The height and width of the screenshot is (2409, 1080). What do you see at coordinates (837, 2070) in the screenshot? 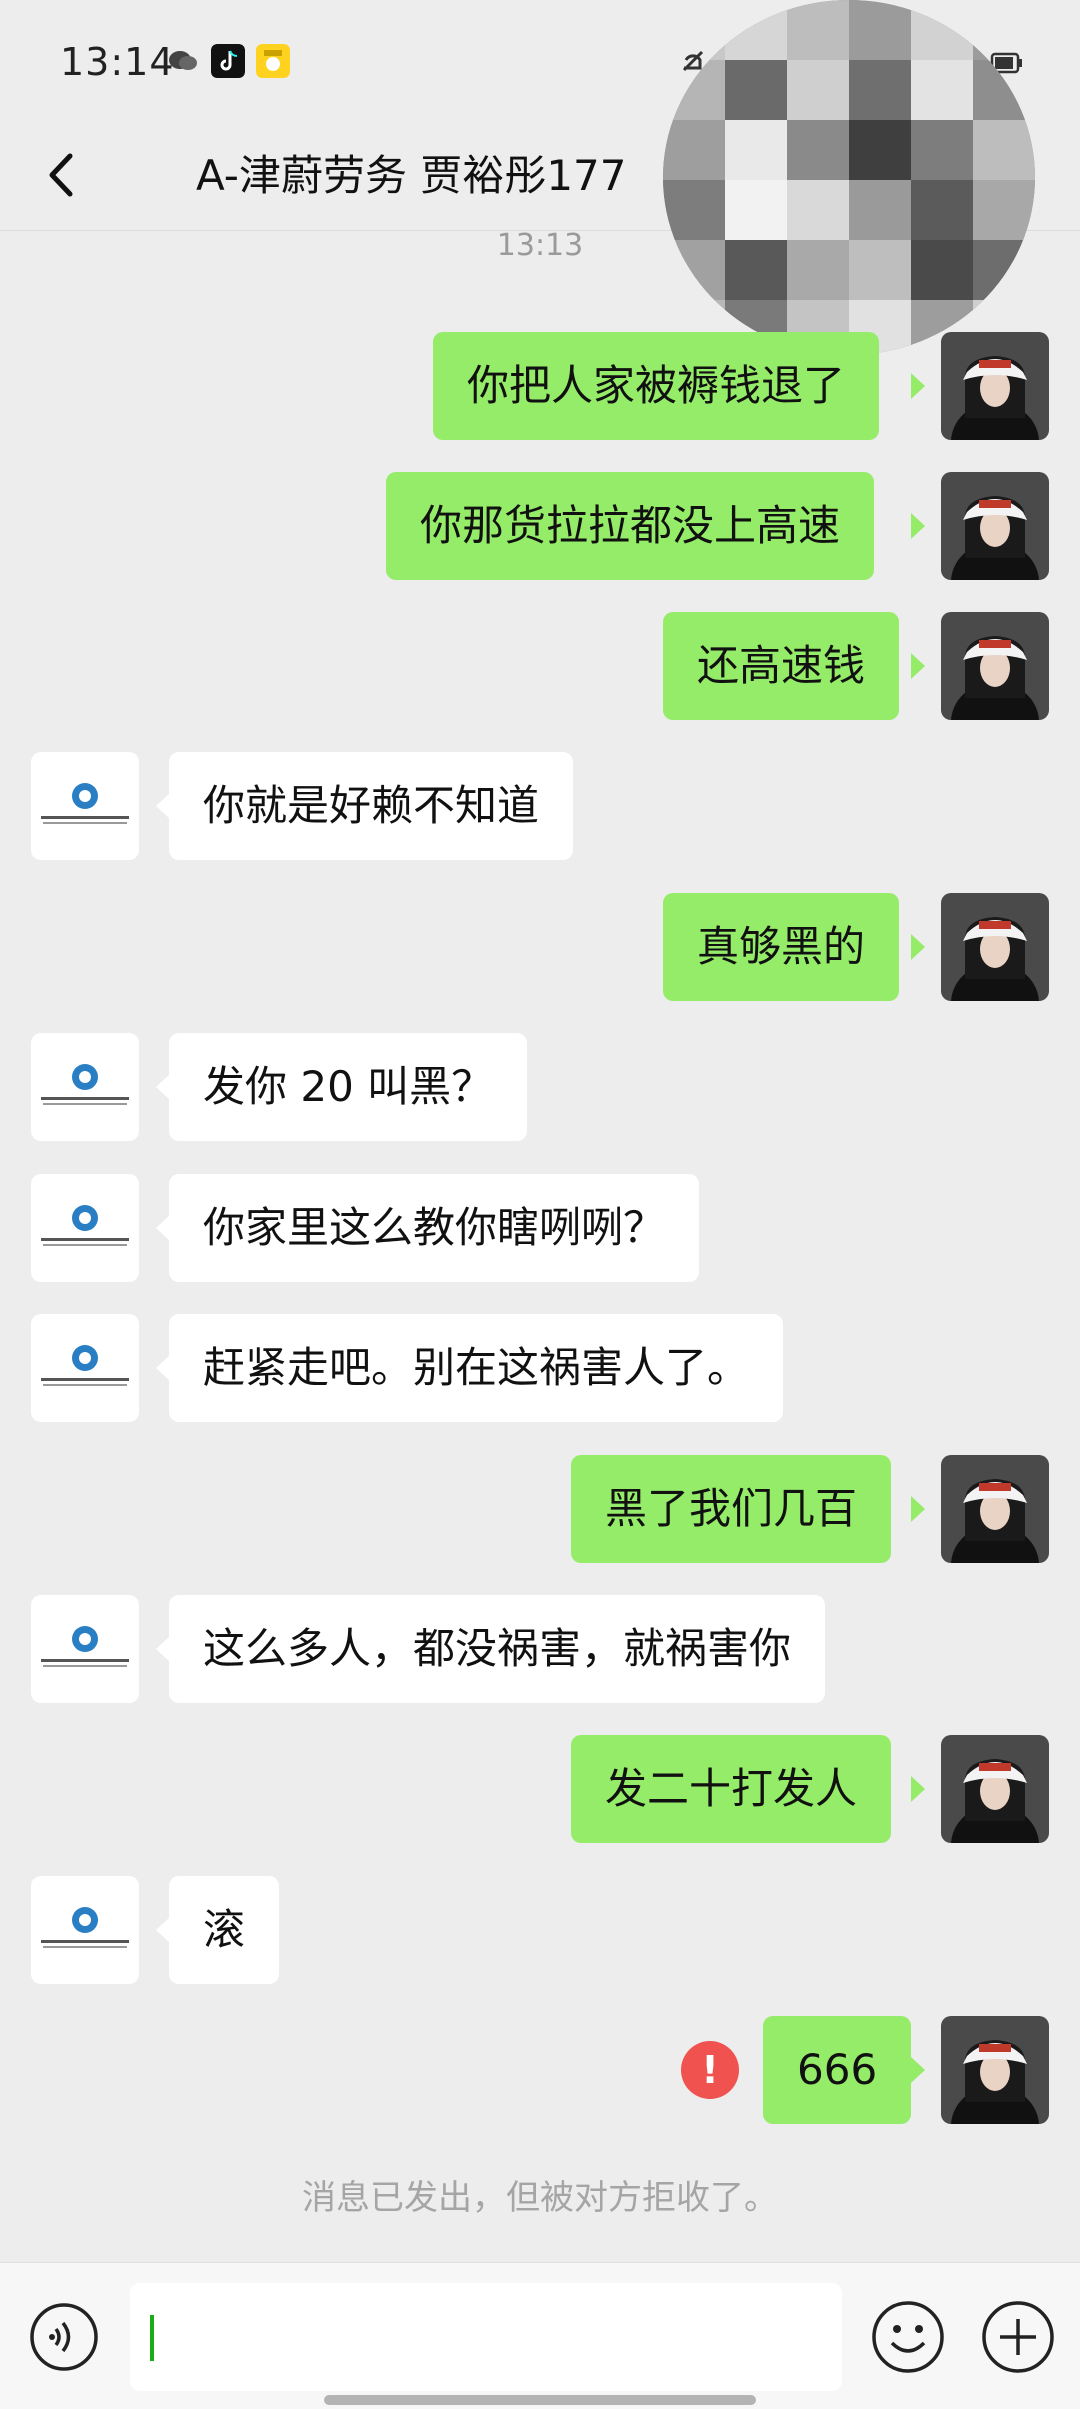
I see `my-message-bubble: 666` at bounding box center [837, 2070].